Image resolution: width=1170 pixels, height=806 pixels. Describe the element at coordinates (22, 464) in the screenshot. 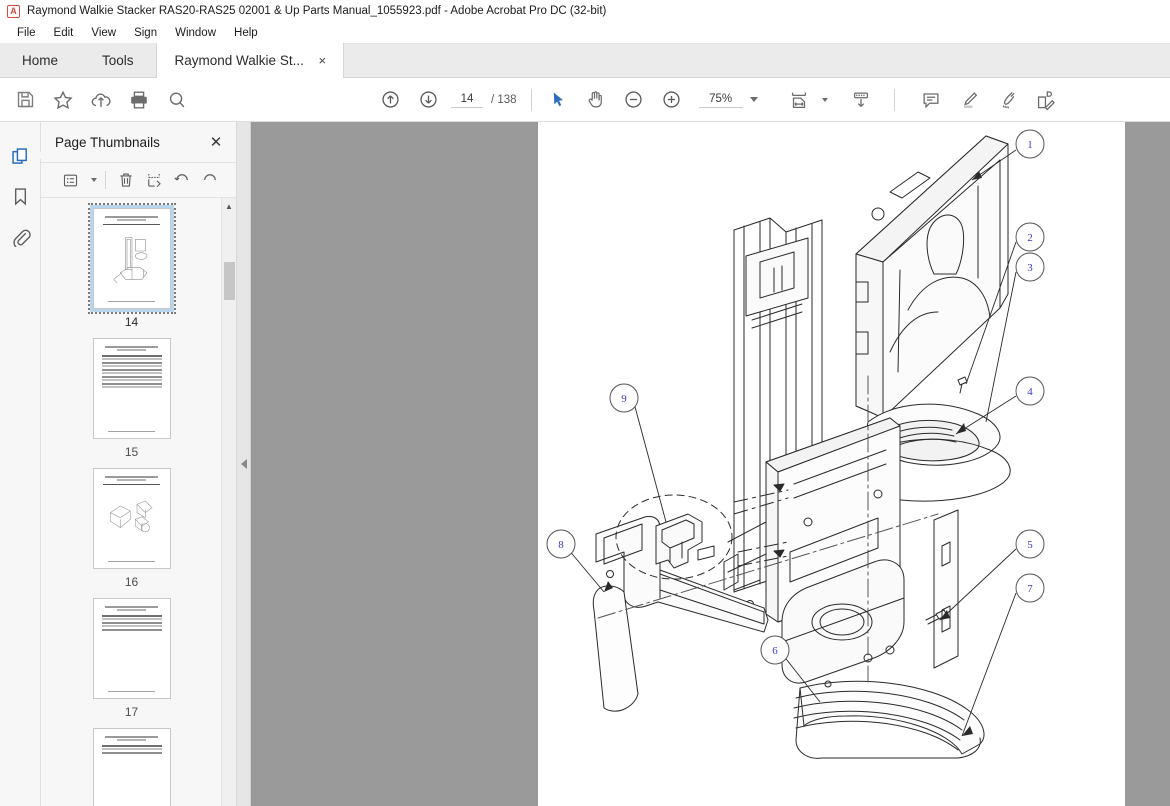

I see `navigation-rail` at that location.